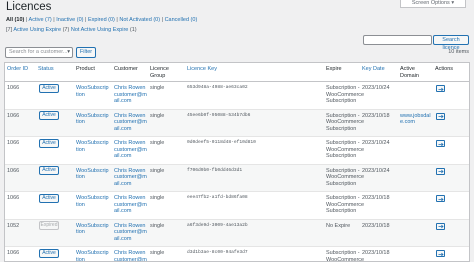 Image resolution: width=474 pixels, height=262 pixels. Describe the element at coordinates (13, 225) in the screenshot. I see `order-id-cell: 1052` at that location.